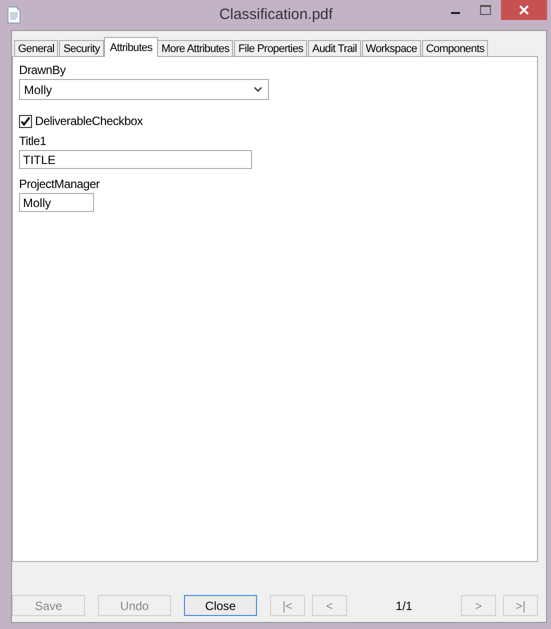 The height and width of the screenshot is (629, 551). Describe the element at coordinates (258, 89) in the screenshot. I see `chevron-icon` at that location.